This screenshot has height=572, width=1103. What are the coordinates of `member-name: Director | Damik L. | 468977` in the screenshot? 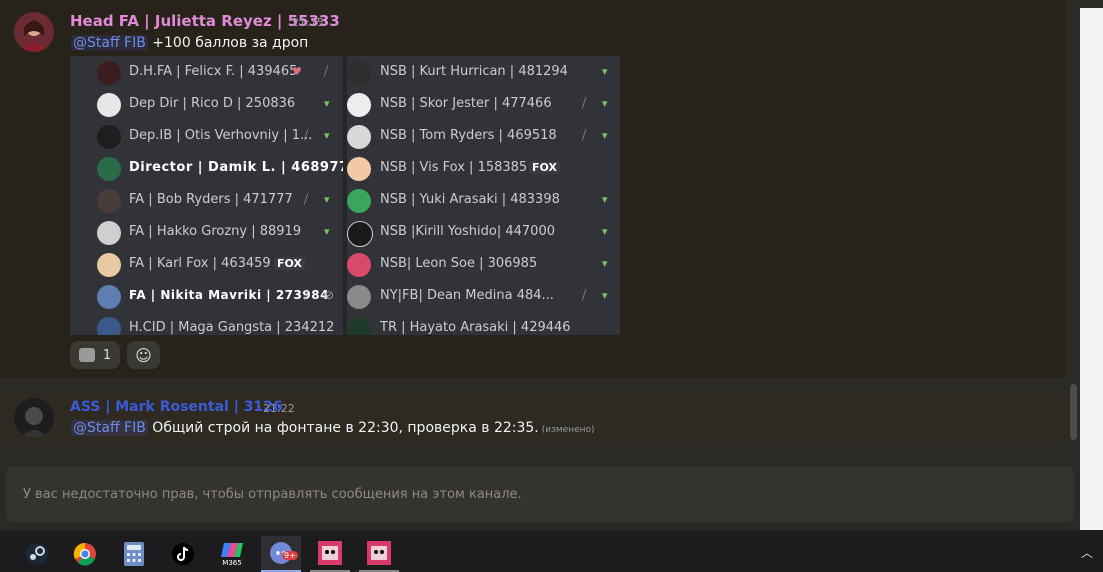 It's located at (239, 167).